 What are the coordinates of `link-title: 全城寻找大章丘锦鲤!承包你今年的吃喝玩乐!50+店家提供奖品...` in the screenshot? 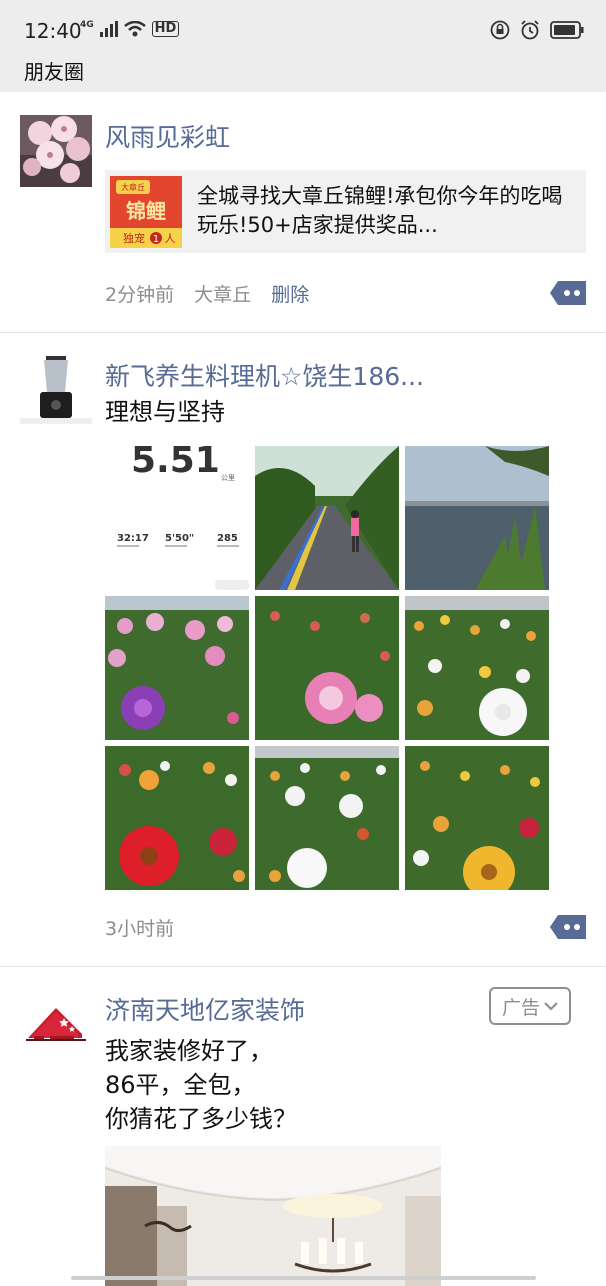 It's located at (380, 210).